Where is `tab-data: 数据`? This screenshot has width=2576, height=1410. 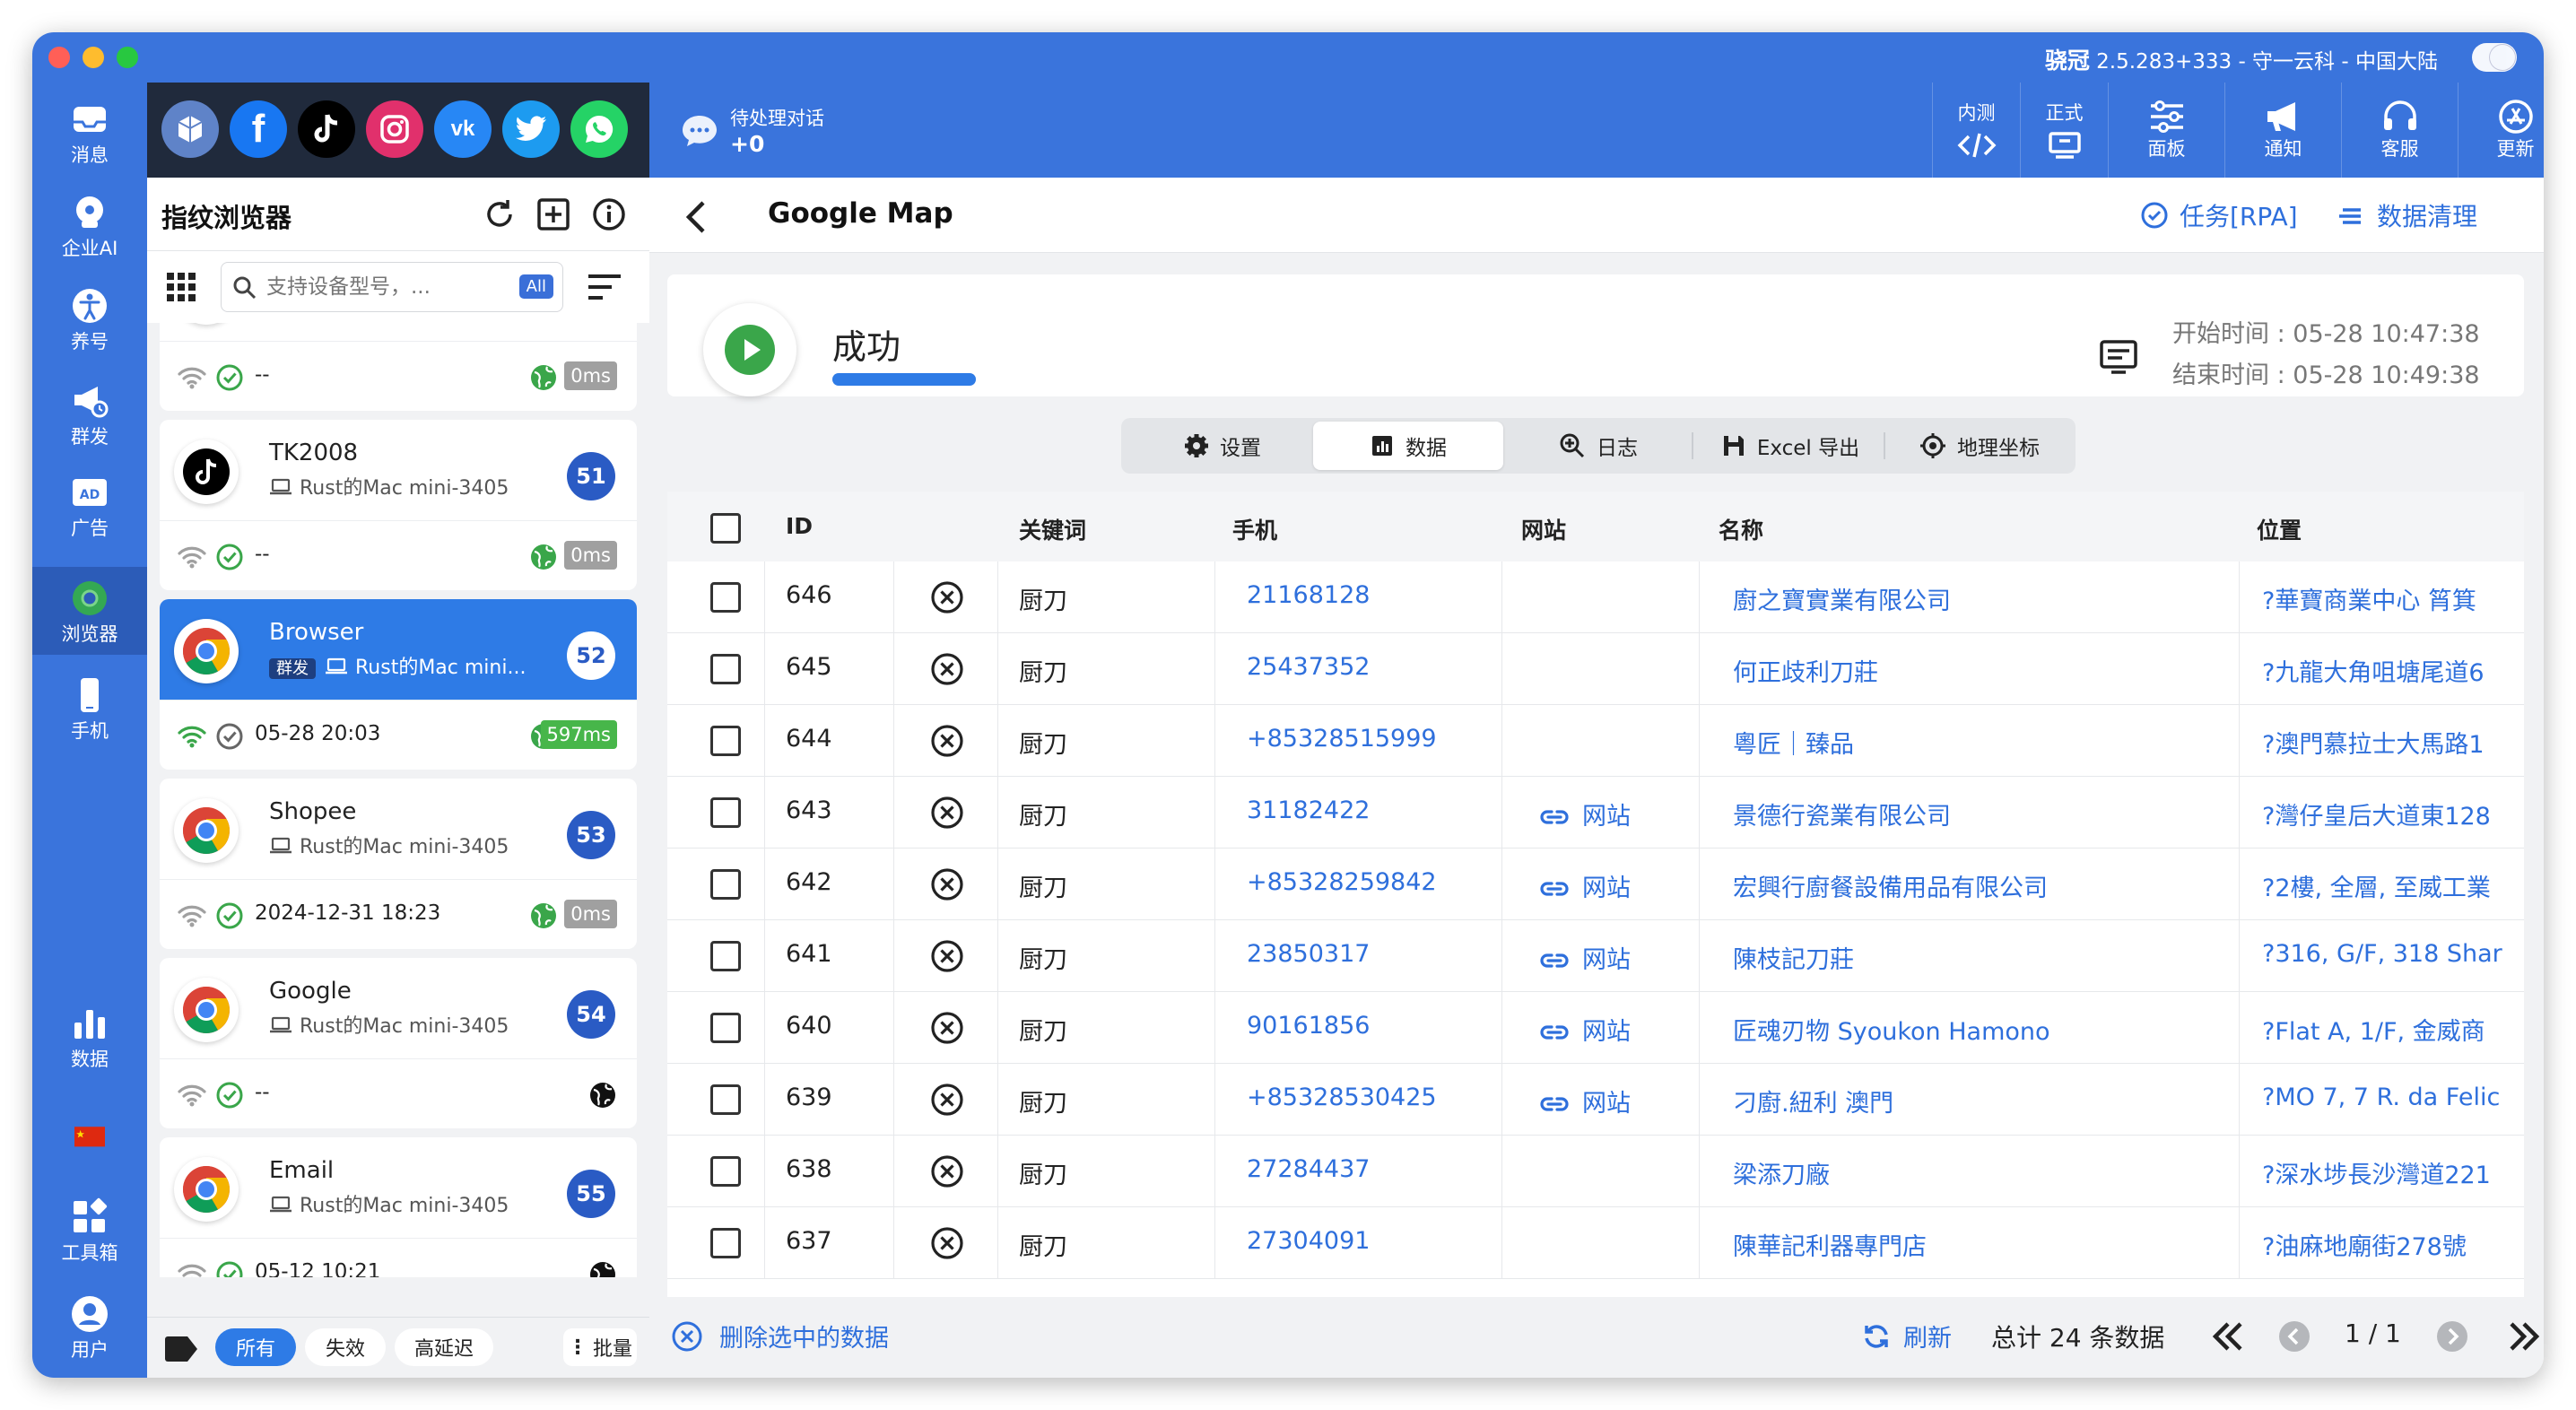 tab-data: 数据 is located at coordinates (1408, 446).